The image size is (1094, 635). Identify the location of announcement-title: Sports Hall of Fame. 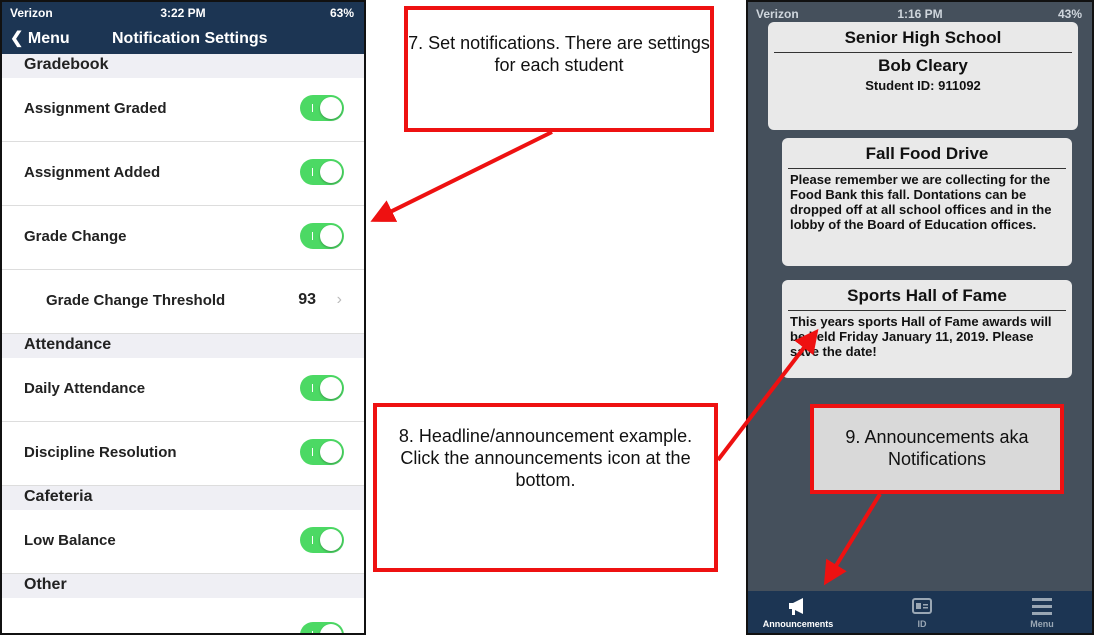
(927, 295).